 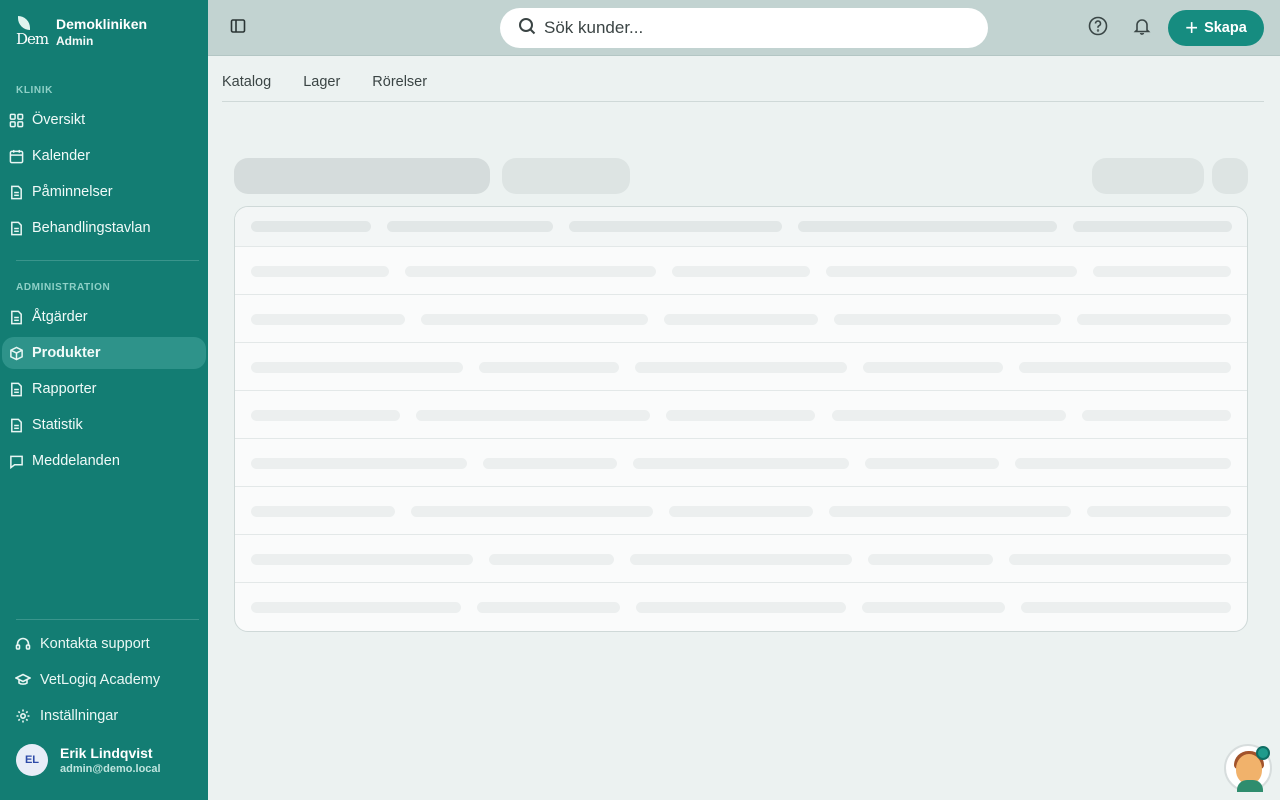 I want to click on tab-lager: Lager, so click(x=321, y=82).